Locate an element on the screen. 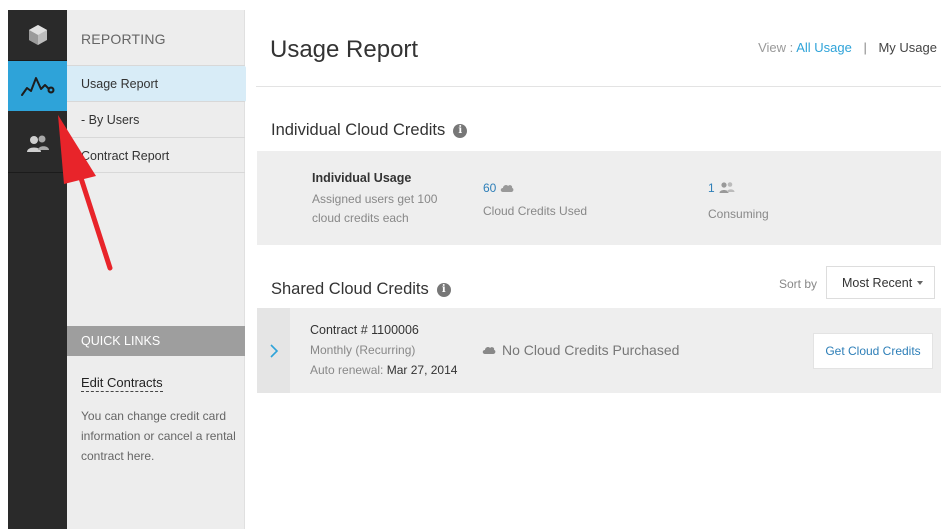 Image resolution: width=941 pixels, height=529 pixels. contract-status: No Cloud Credits Purchased is located at coordinates (580, 350).